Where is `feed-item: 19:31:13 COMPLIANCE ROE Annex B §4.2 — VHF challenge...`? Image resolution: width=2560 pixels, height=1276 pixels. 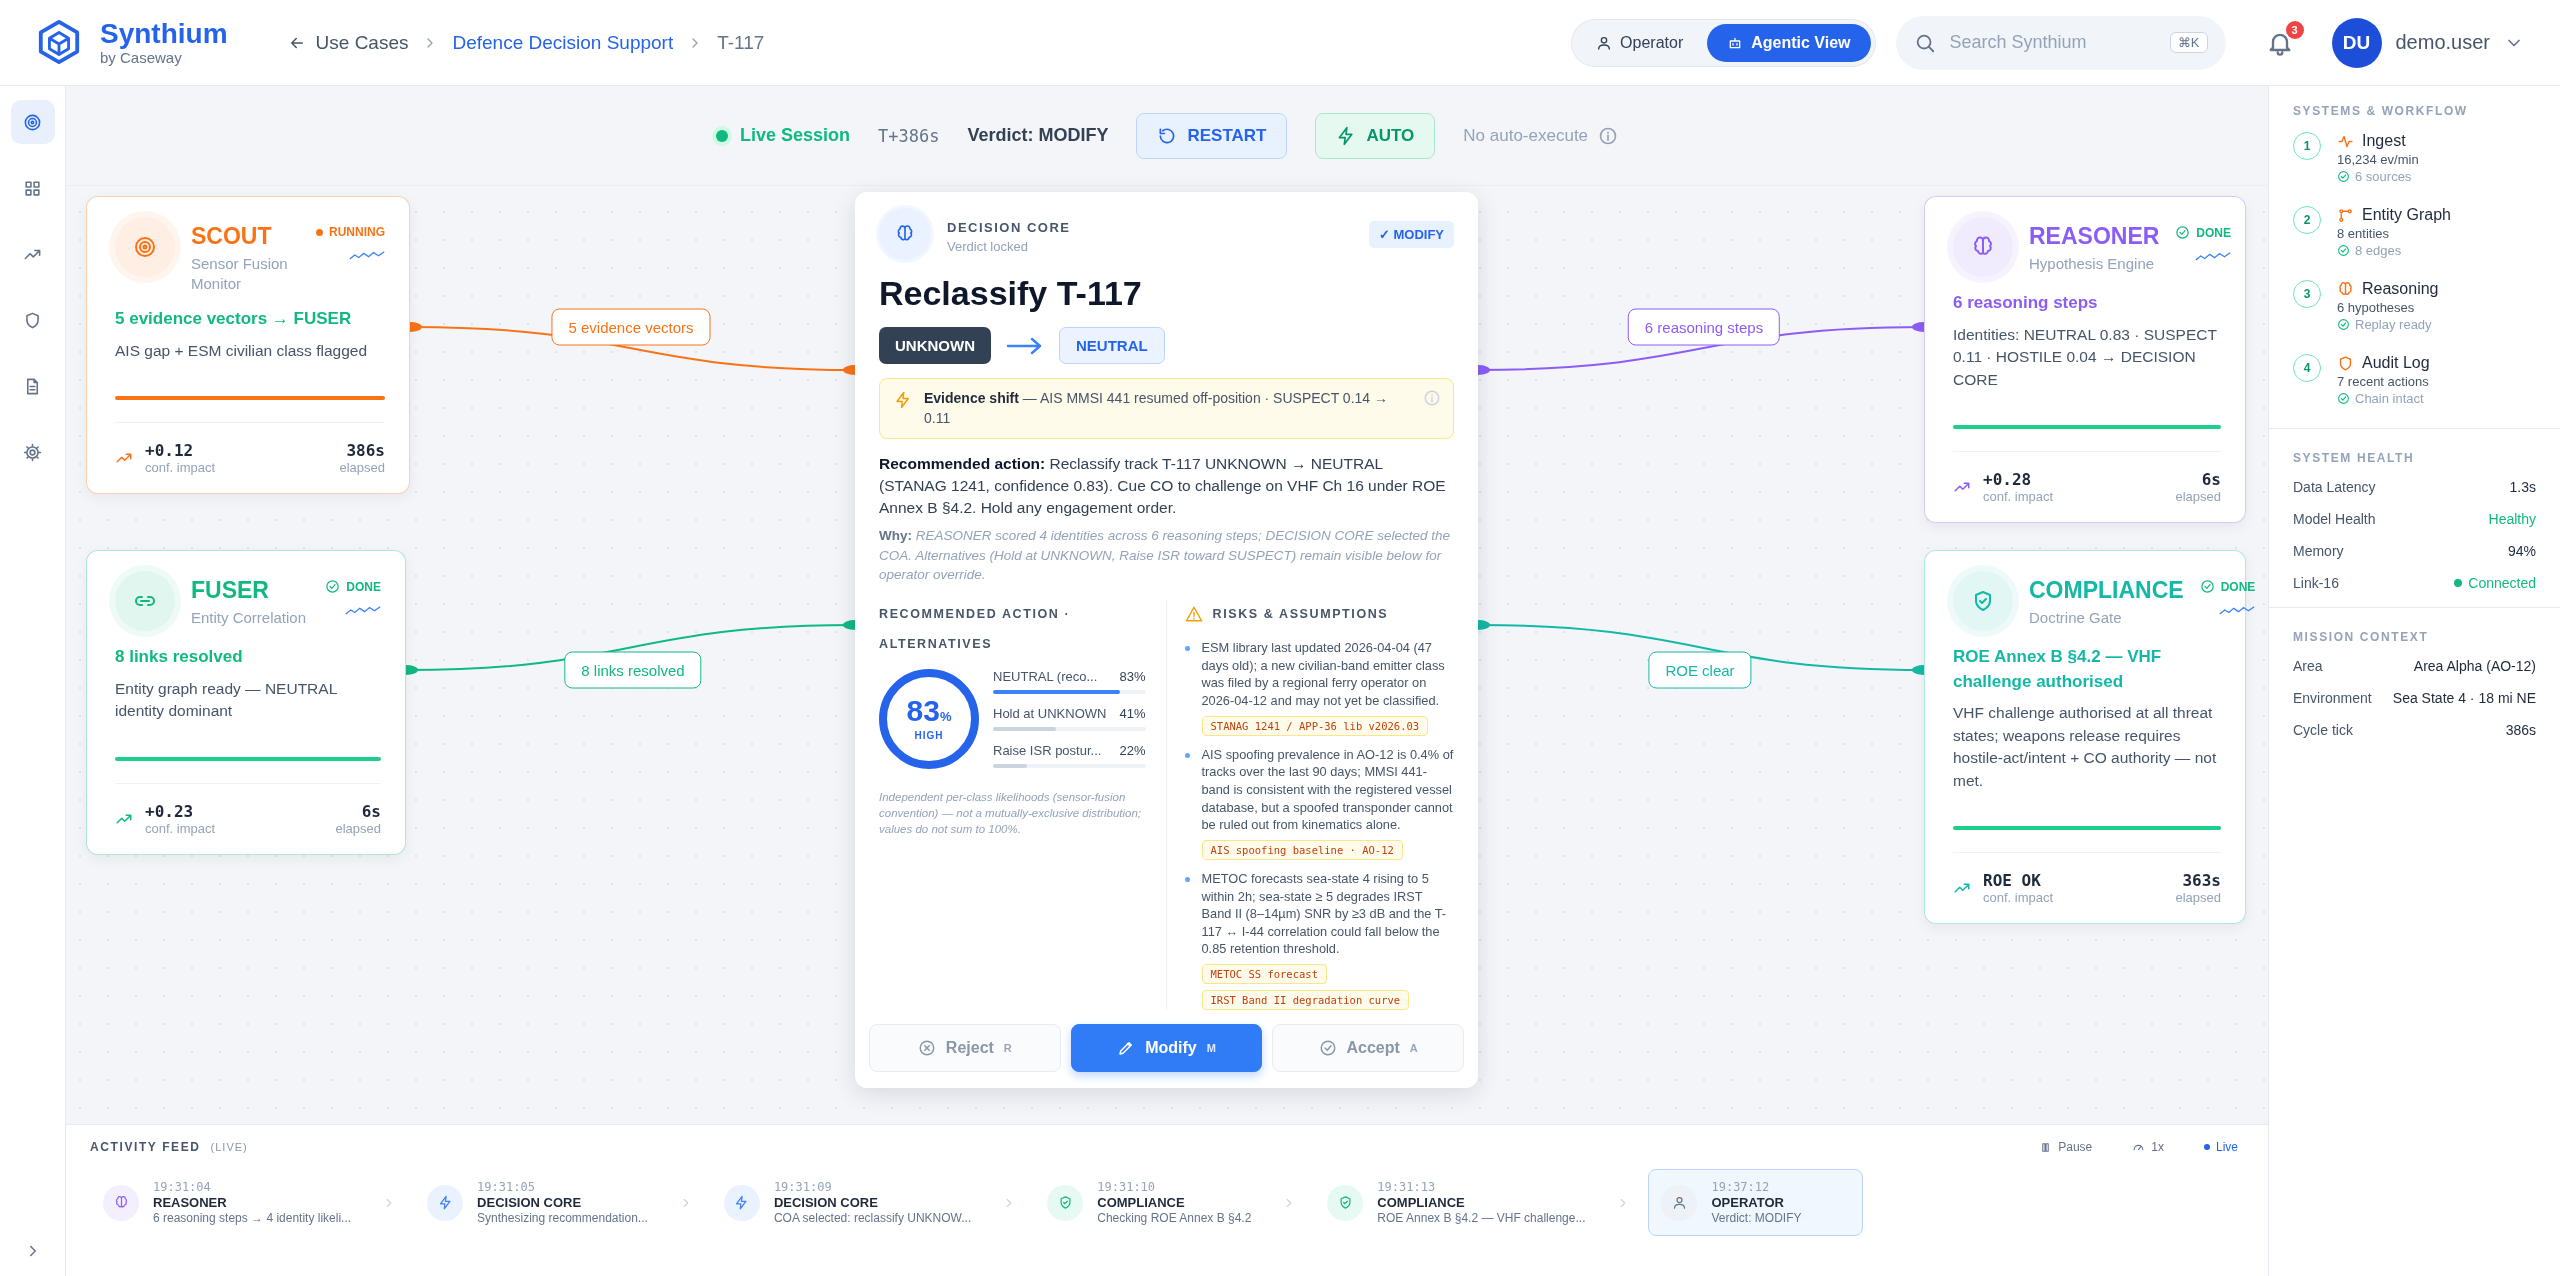 feed-item: 19:31:13 COMPLIANCE ROE Annex B §4.2 — VHF challenge... is located at coordinates (1456, 1202).